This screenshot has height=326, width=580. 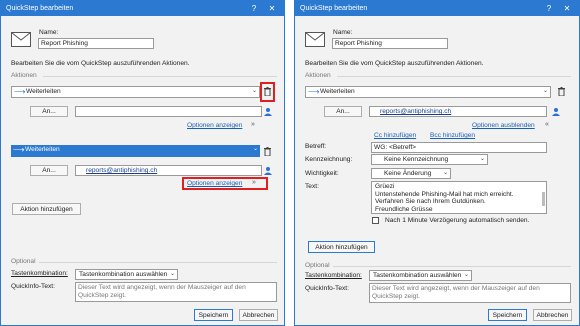 I want to click on delay-checkbox, so click(x=375, y=220).